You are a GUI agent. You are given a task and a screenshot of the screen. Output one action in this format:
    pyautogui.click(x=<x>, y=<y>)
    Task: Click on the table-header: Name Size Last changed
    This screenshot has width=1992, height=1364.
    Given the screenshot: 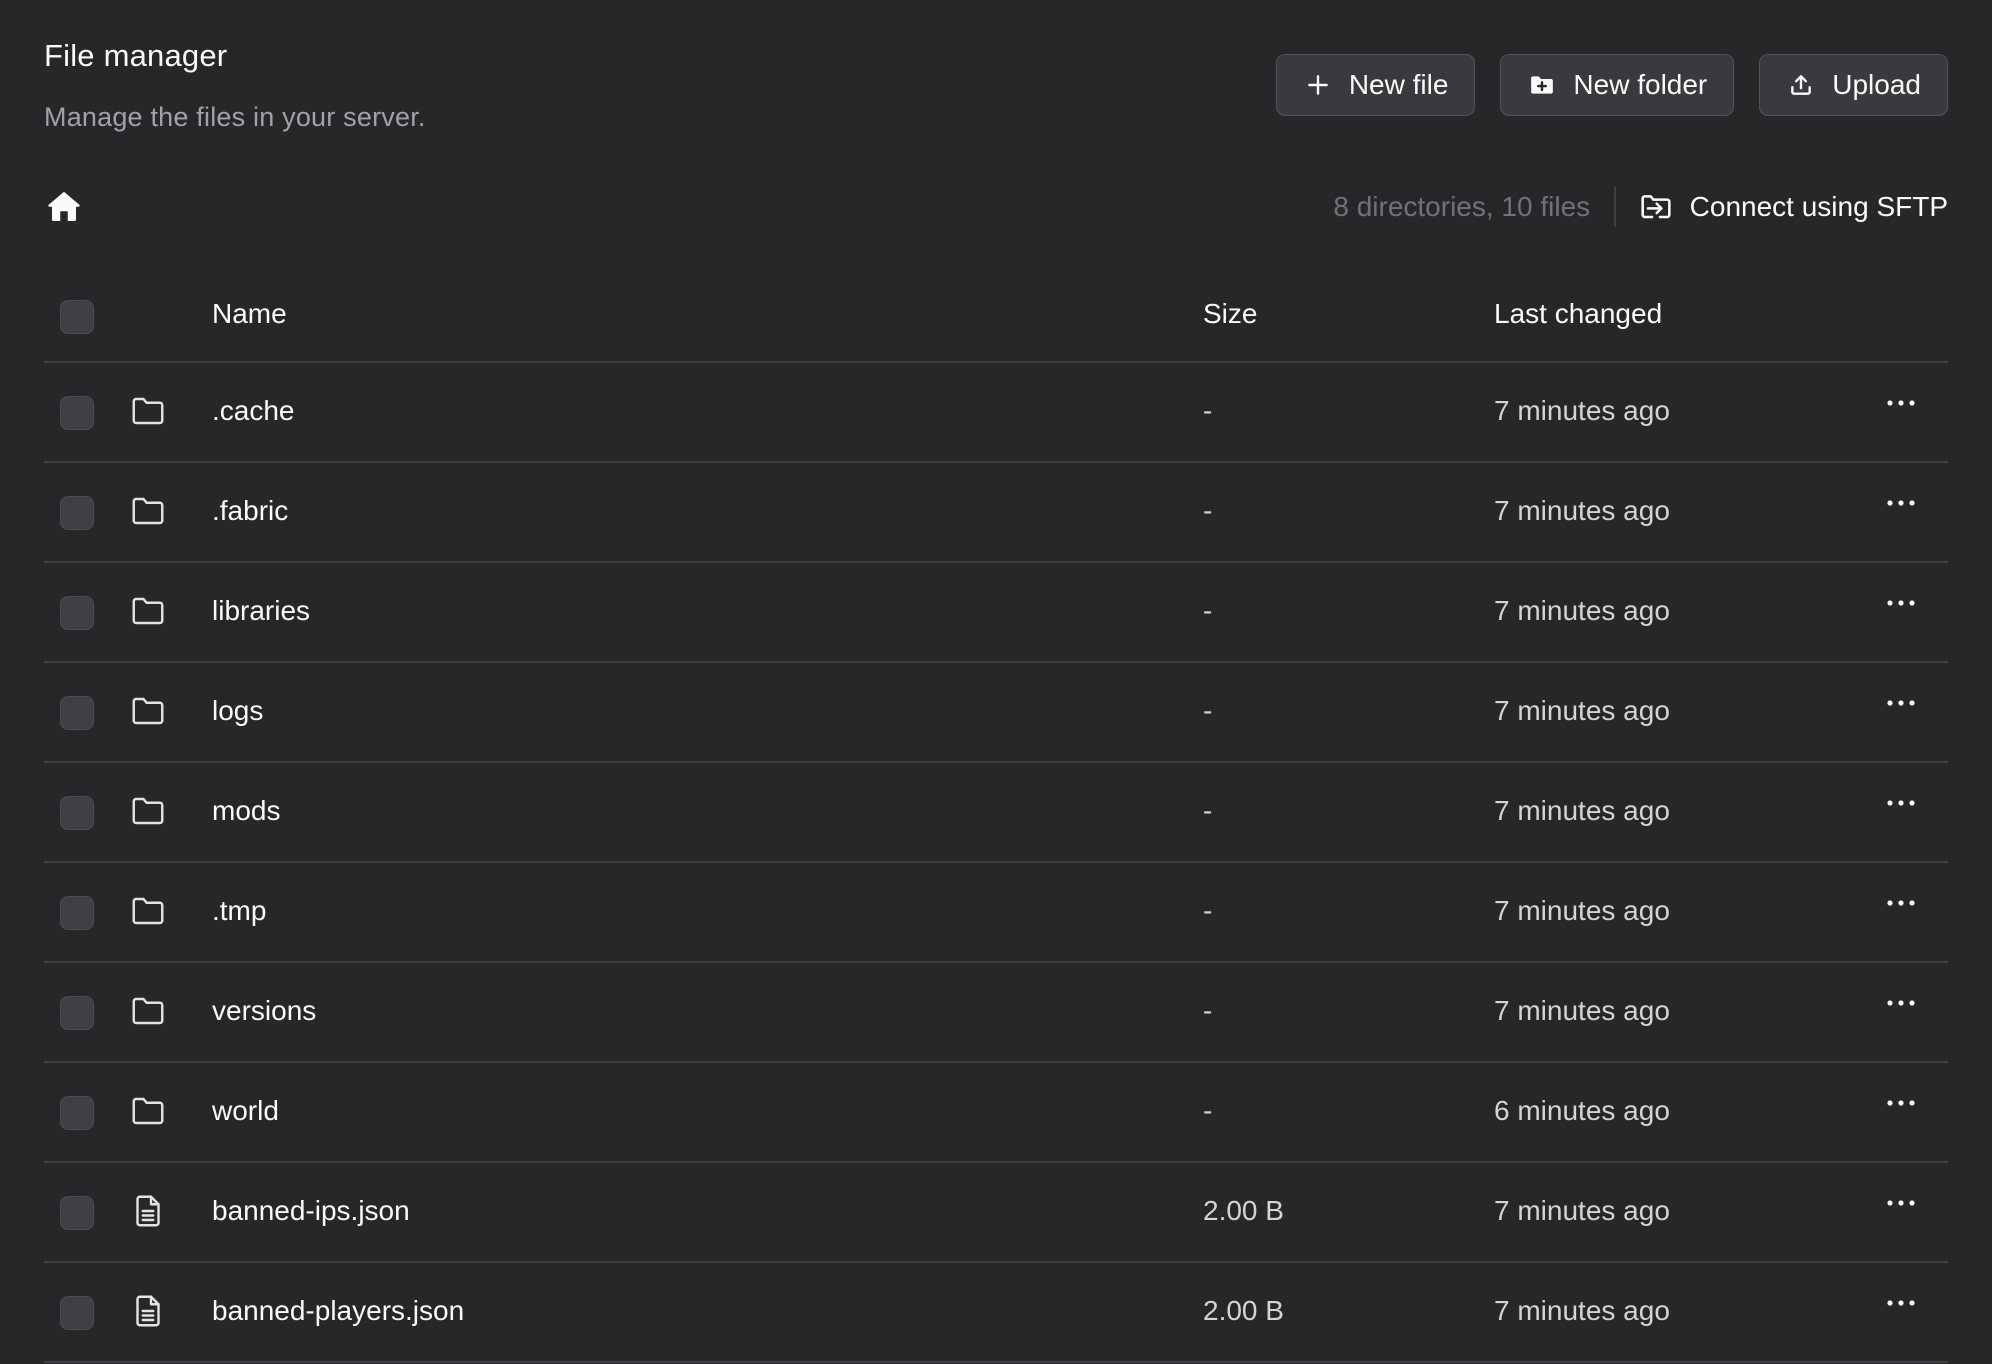 What is the action you would take?
    pyautogui.click(x=996, y=316)
    